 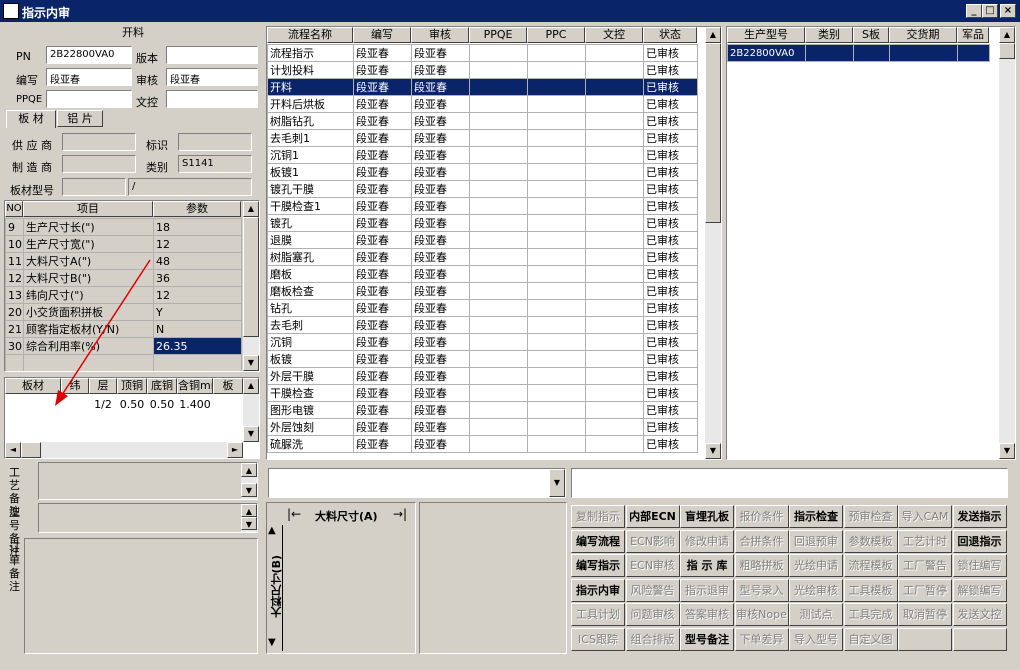 What do you see at coordinates (382, 35) in the screenshot?
I see `flow-header: 编写` at bounding box center [382, 35].